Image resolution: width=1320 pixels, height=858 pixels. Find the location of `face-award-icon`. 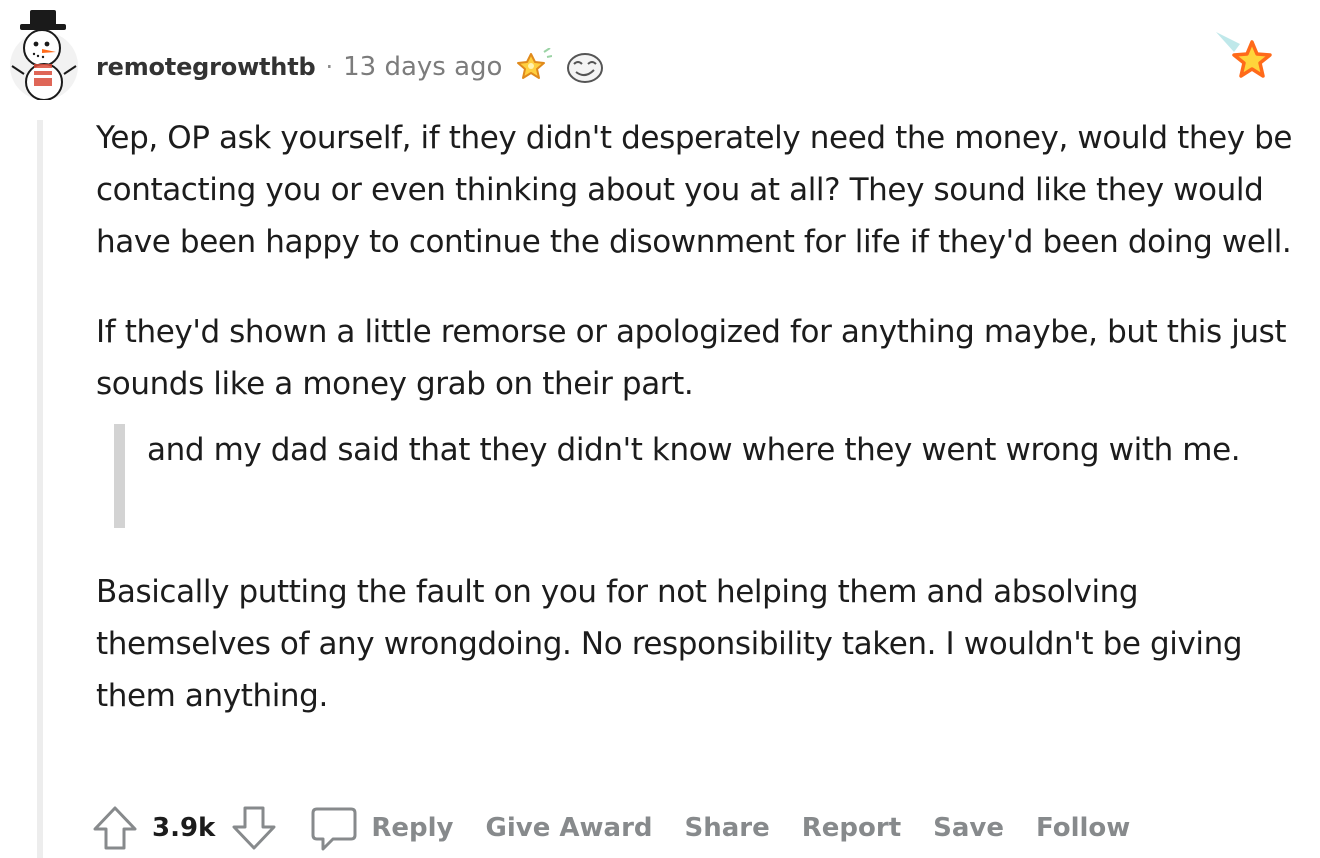

face-award-icon is located at coordinates (585, 67).